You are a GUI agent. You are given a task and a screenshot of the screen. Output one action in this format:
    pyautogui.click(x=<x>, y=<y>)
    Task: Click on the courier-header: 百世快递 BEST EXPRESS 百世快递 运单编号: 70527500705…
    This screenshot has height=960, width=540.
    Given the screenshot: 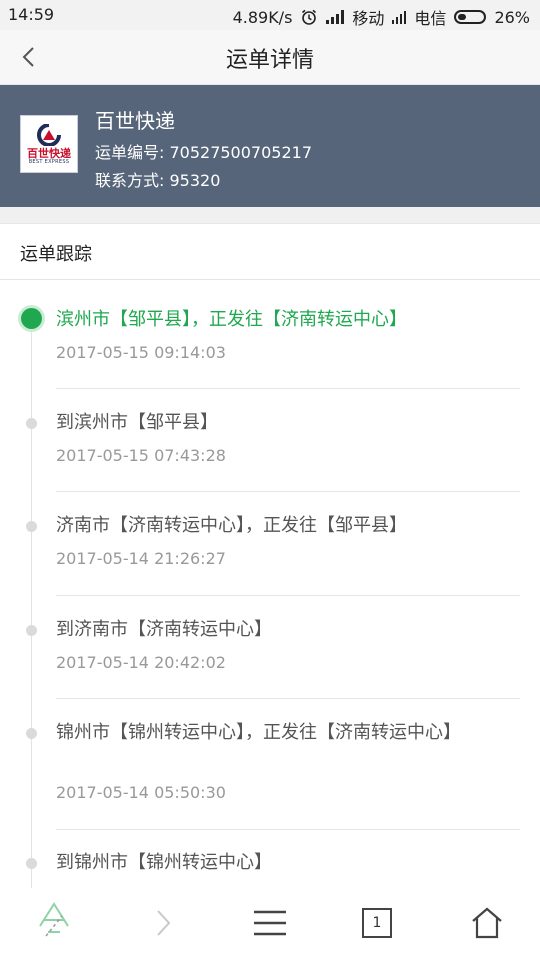 What is the action you would take?
    pyautogui.click(x=270, y=146)
    